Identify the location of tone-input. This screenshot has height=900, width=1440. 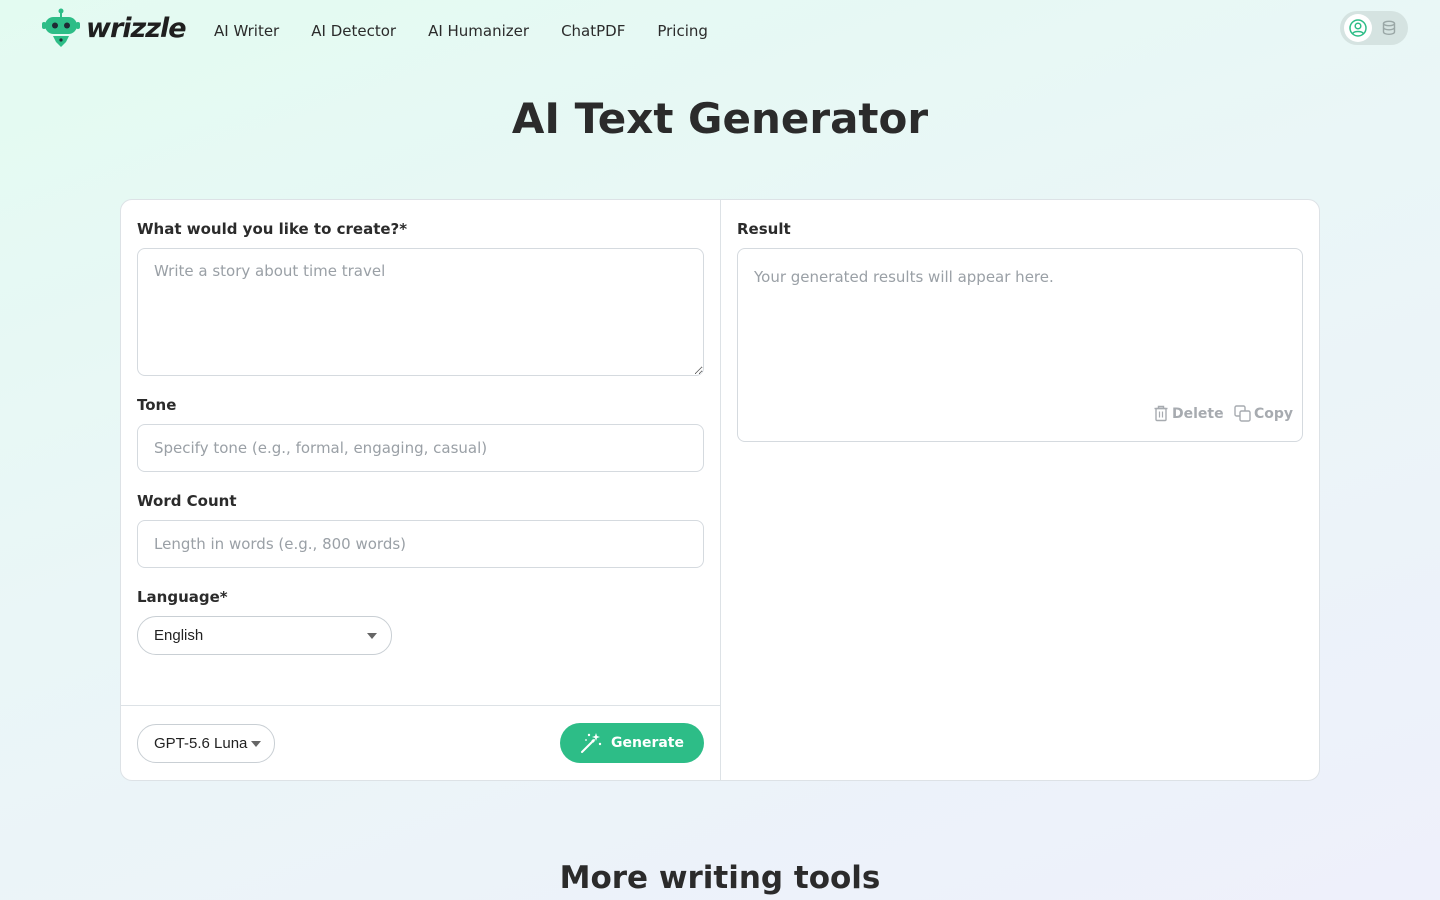
(420, 448).